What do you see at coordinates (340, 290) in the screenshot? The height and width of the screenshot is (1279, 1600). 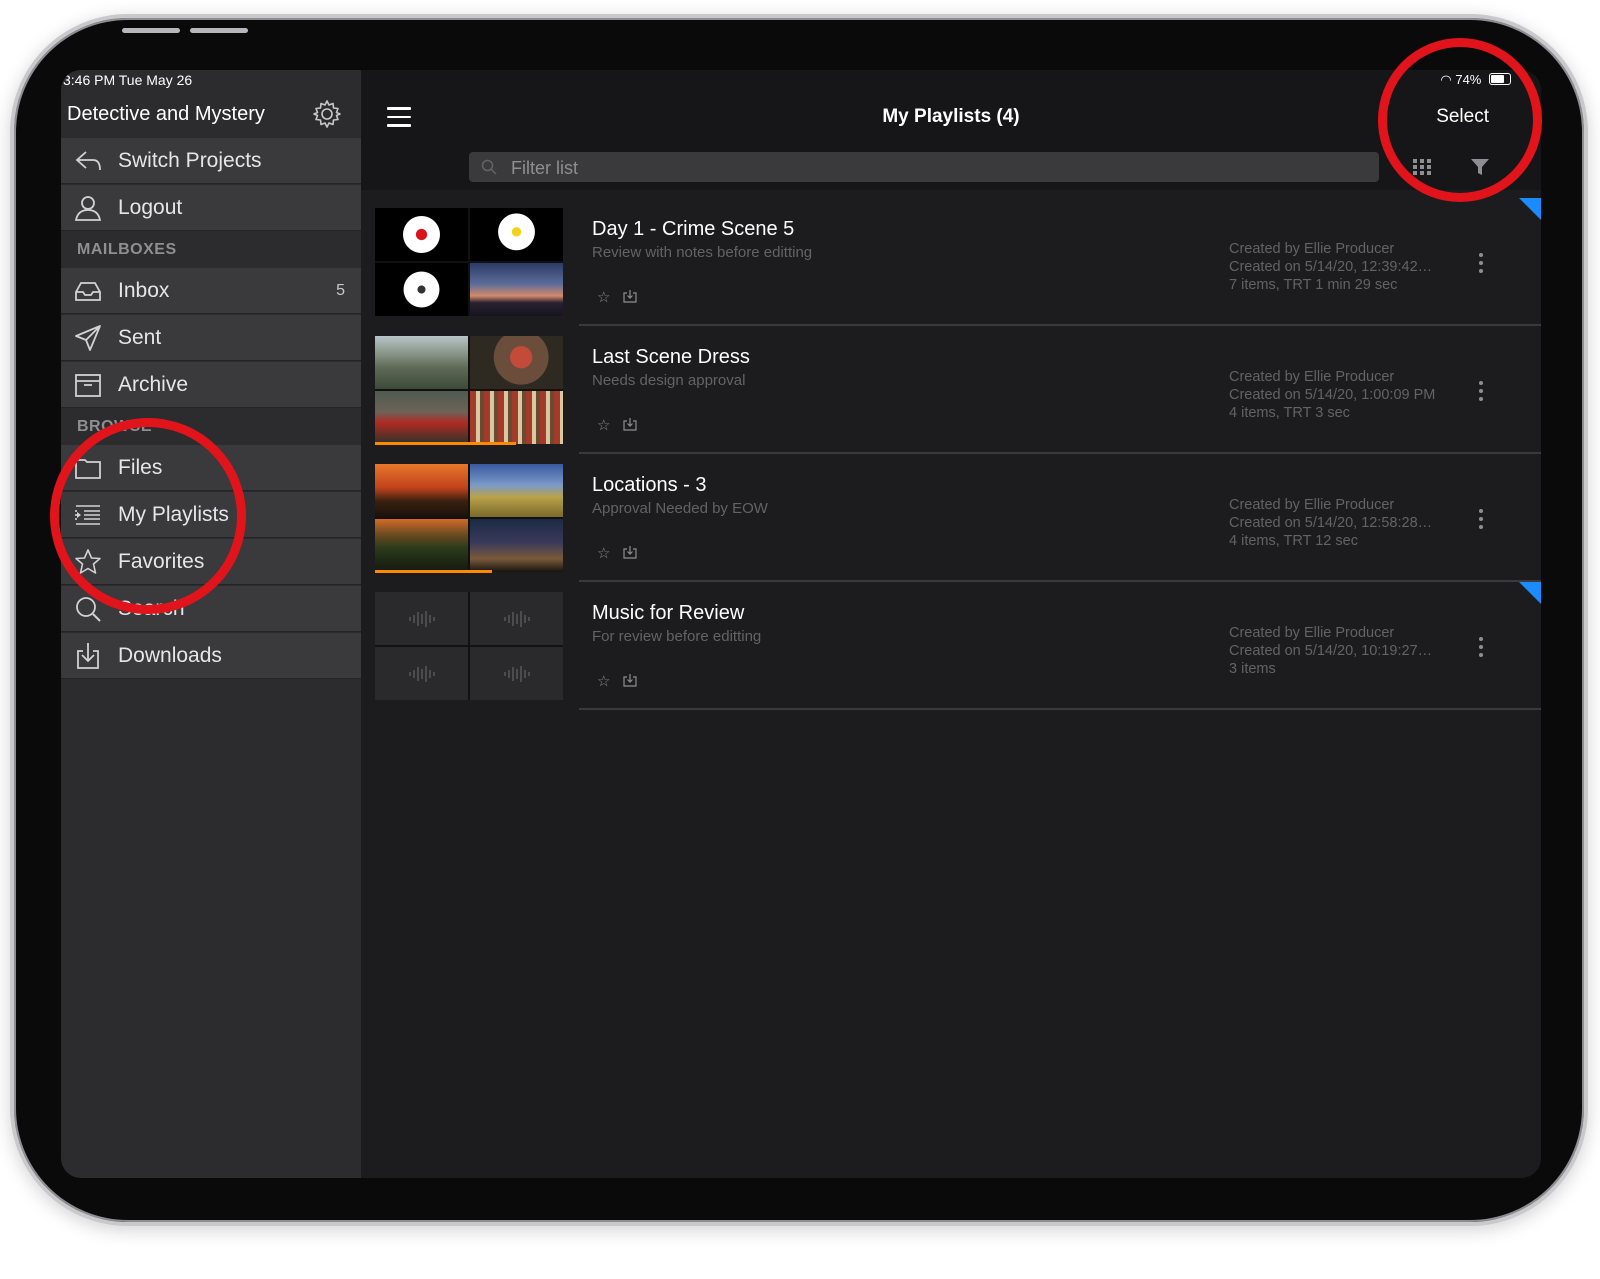 I see `inbox-count-badge: 5` at bounding box center [340, 290].